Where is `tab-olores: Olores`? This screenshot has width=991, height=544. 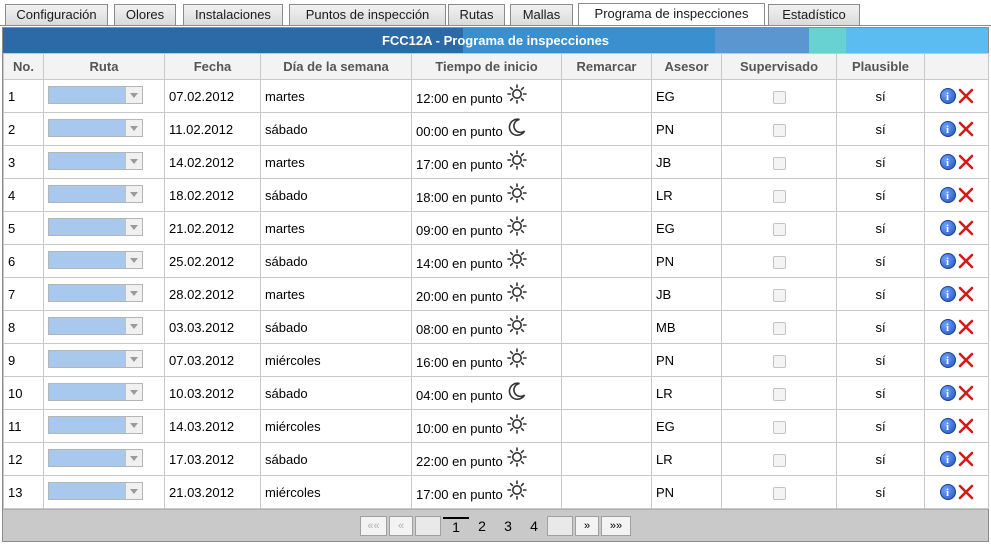 tab-olores: Olores is located at coordinates (145, 15).